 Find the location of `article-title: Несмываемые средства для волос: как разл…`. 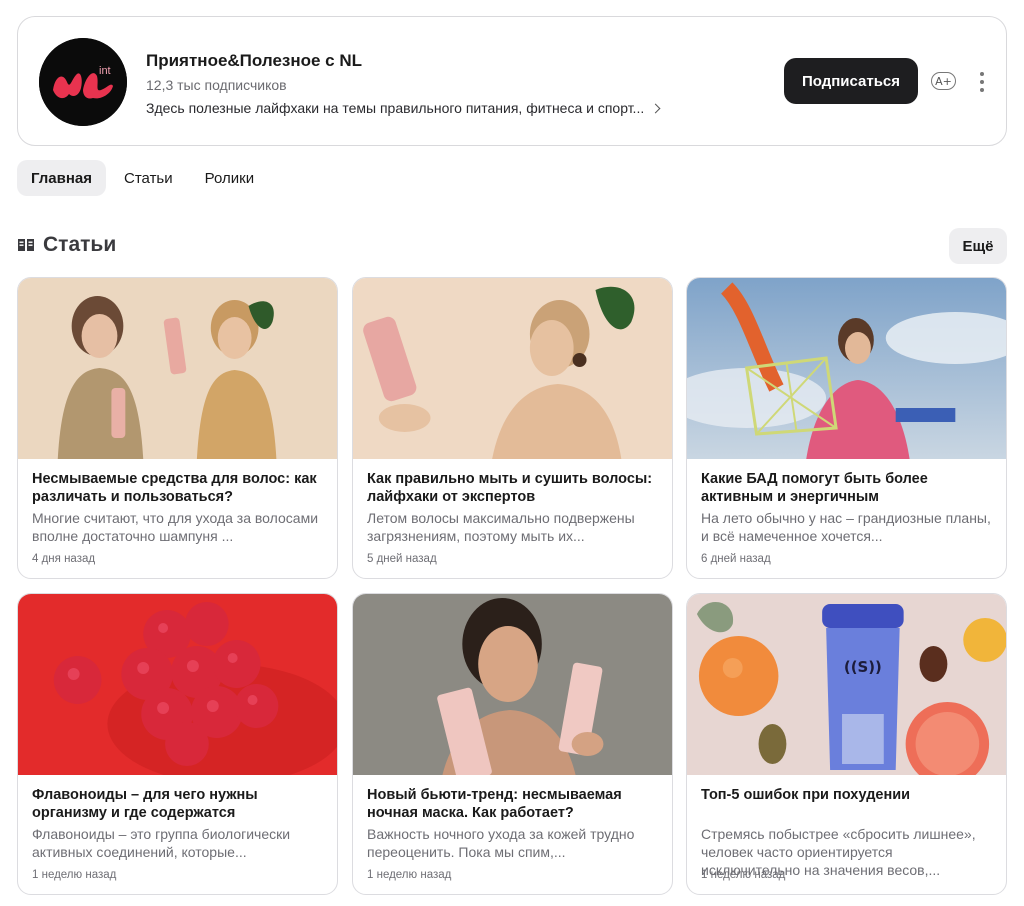

article-title: Несмываемые средства для волос: как разл… is located at coordinates (177, 488).